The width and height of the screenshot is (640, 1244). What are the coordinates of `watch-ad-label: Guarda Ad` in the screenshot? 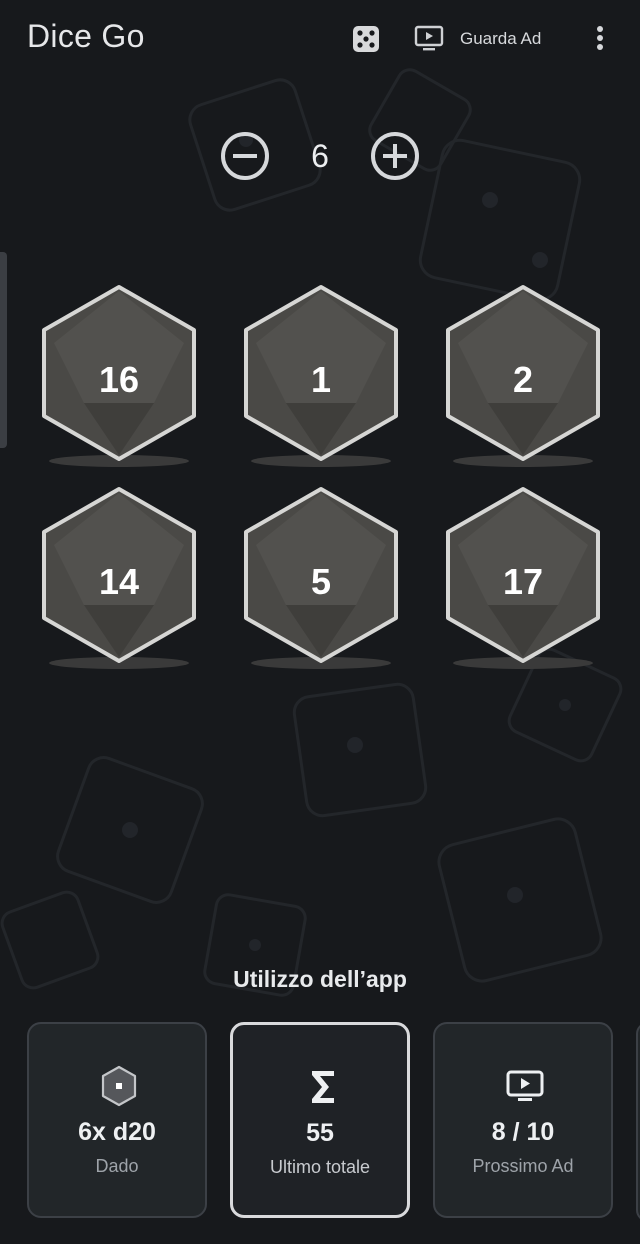 It's located at (501, 38).